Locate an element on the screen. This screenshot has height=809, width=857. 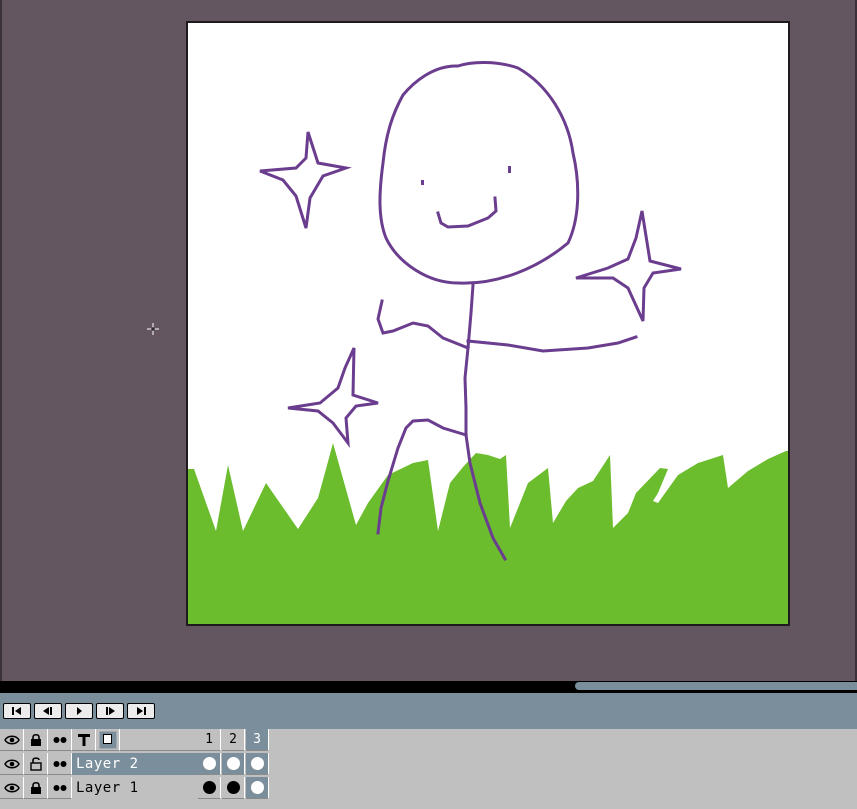
next-frame-button is located at coordinates (110, 711).